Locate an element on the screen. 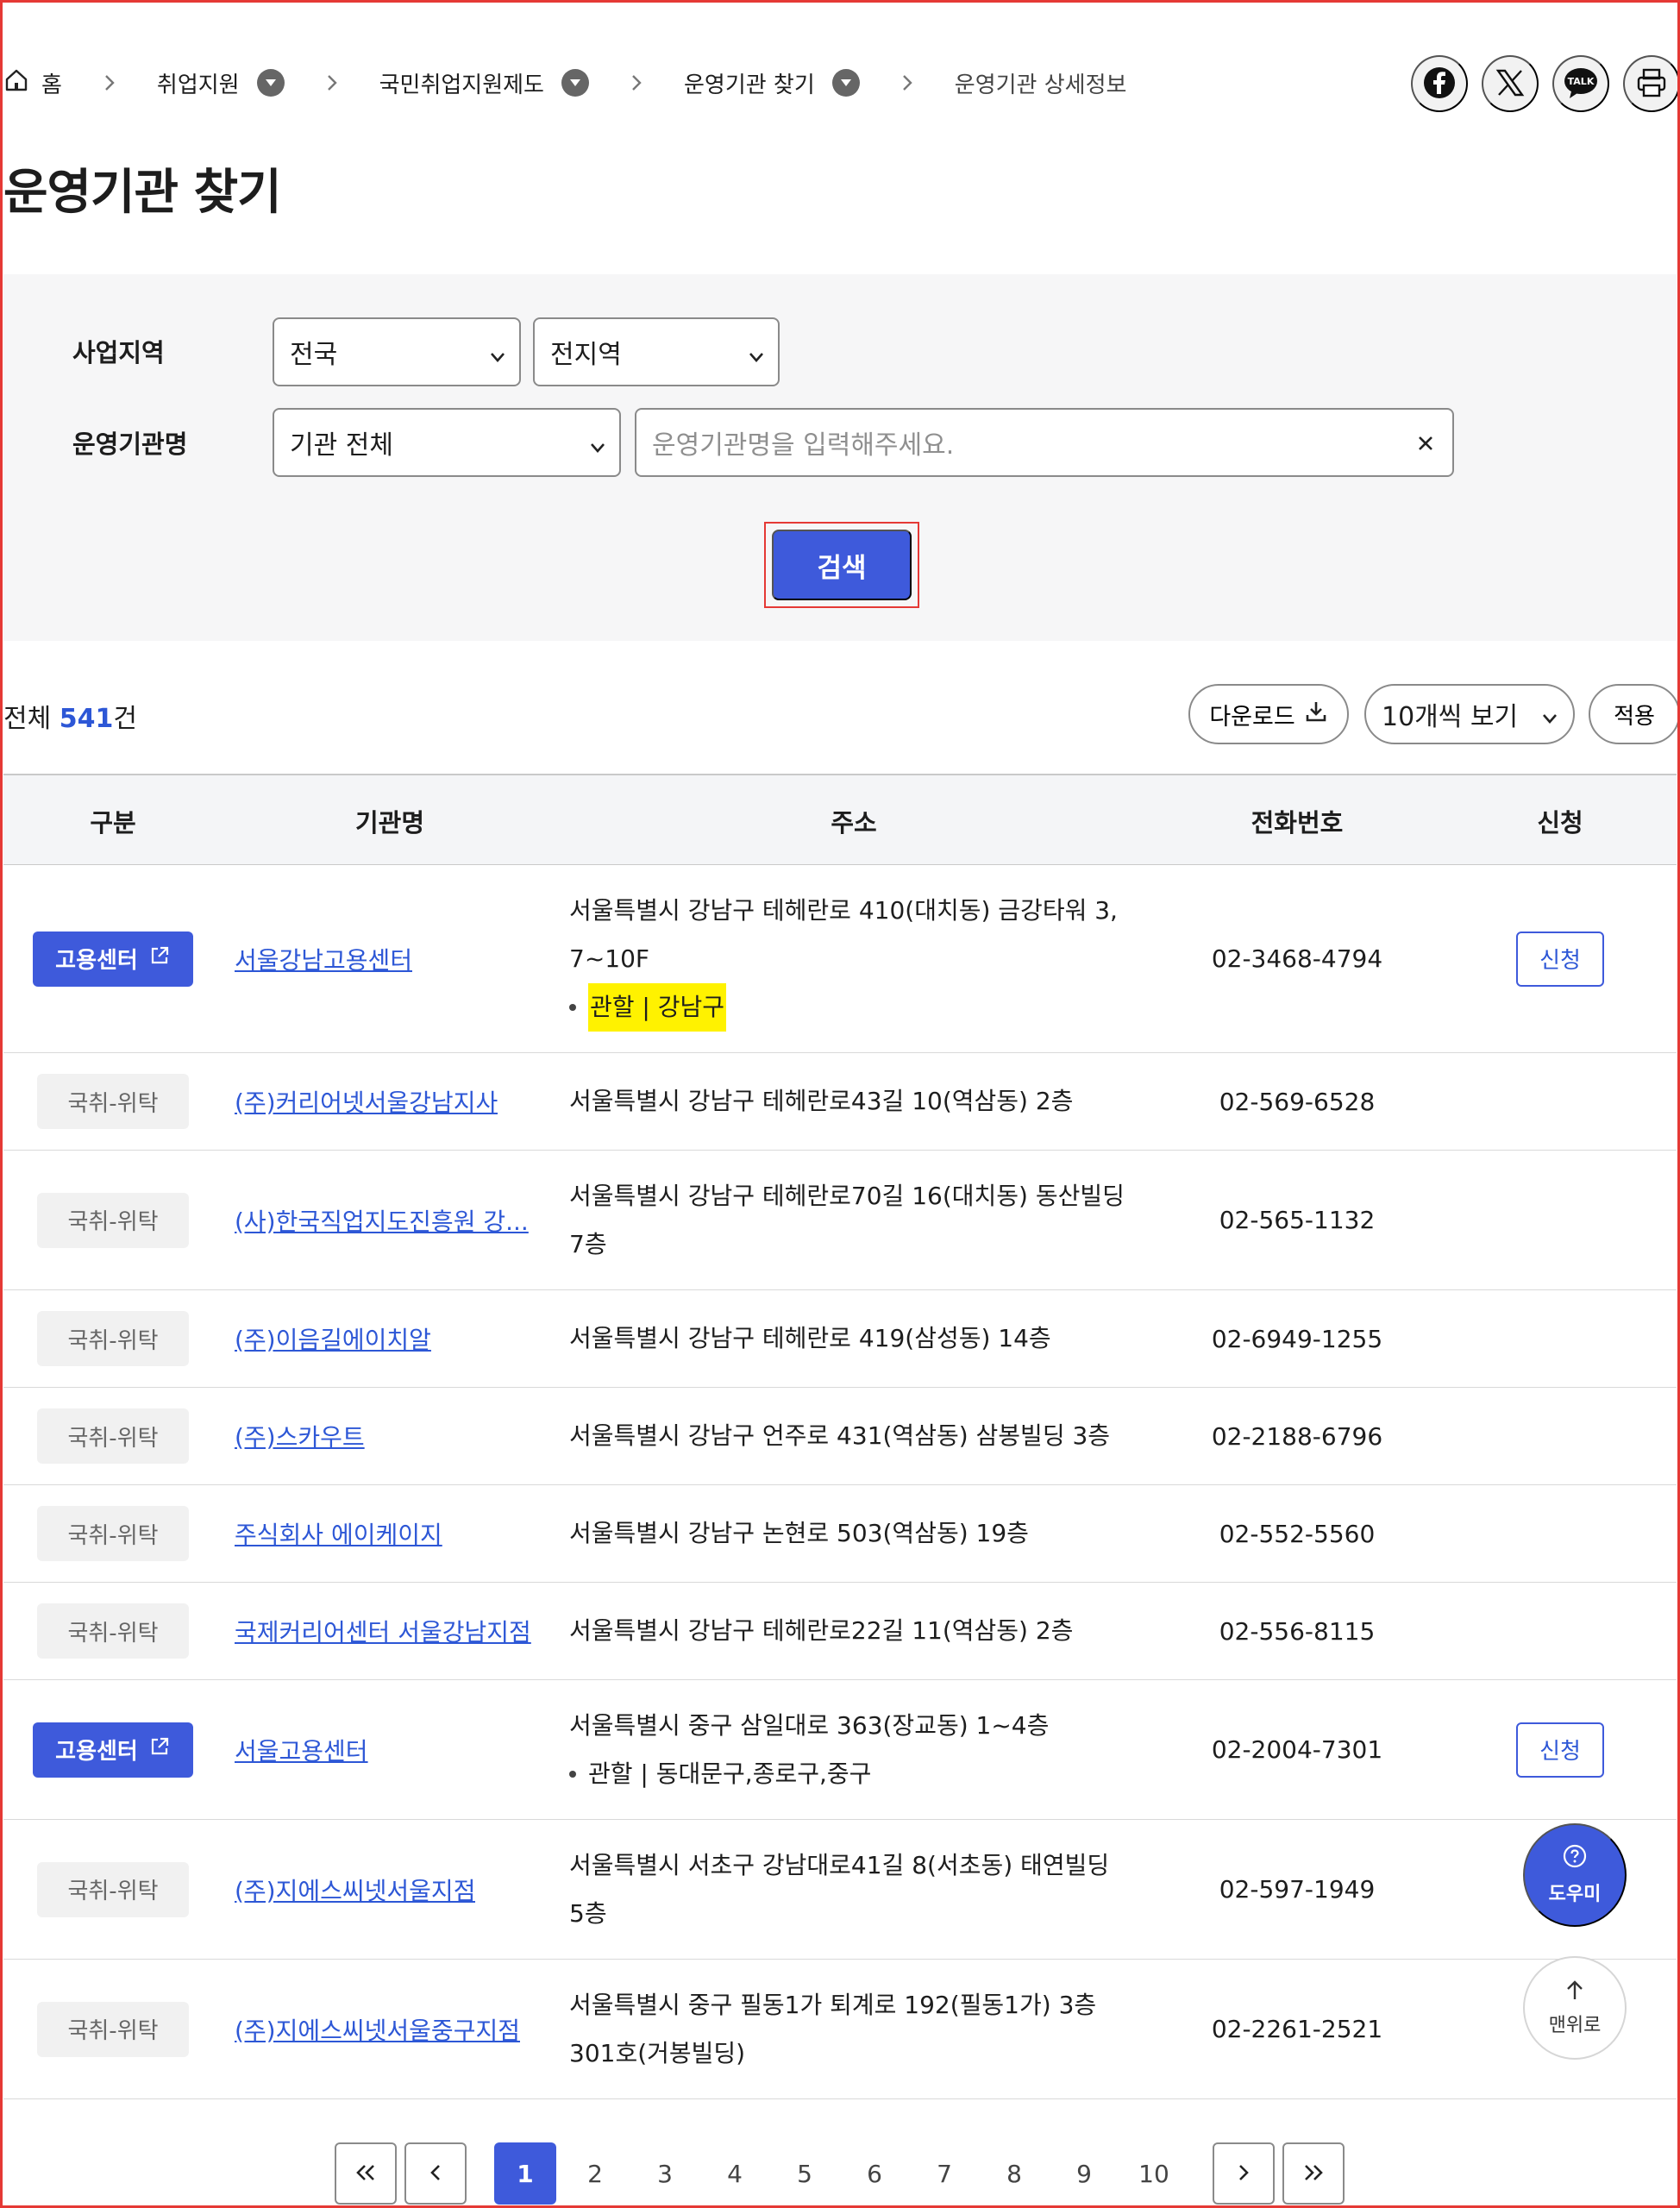  kakaotalk-icon-text: TALK is located at coordinates (1582, 81).